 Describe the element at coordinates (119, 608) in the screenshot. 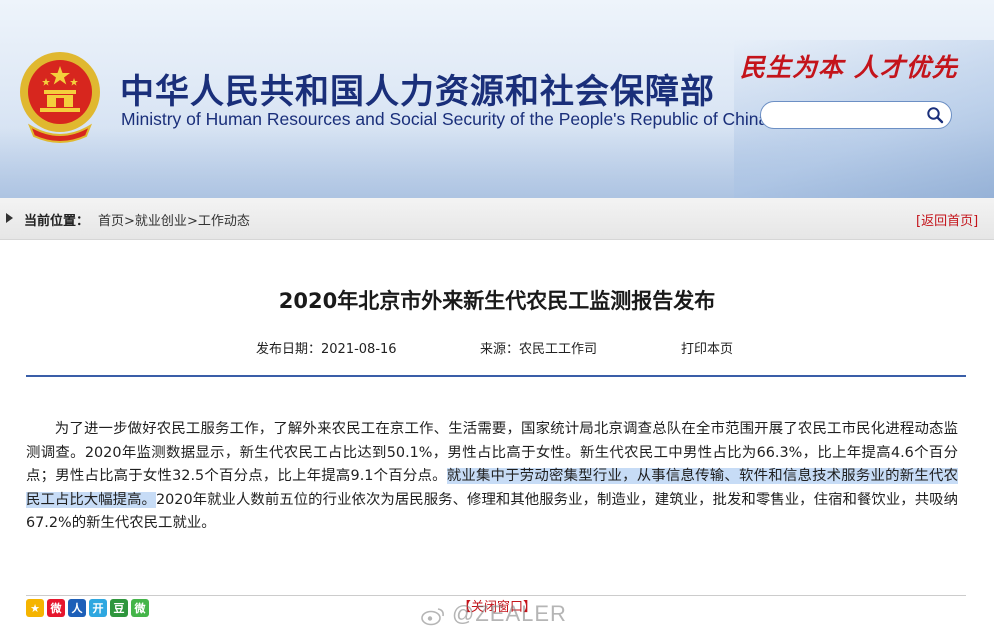

I see `douban-icon: 豆` at that location.